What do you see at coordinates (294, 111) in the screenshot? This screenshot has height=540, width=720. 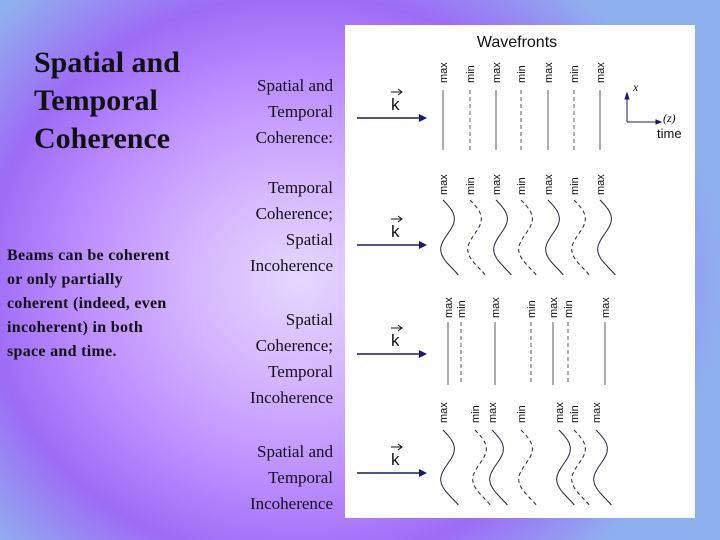 I see `row-label-1: Spatial and Temporal Coherence:` at bounding box center [294, 111].